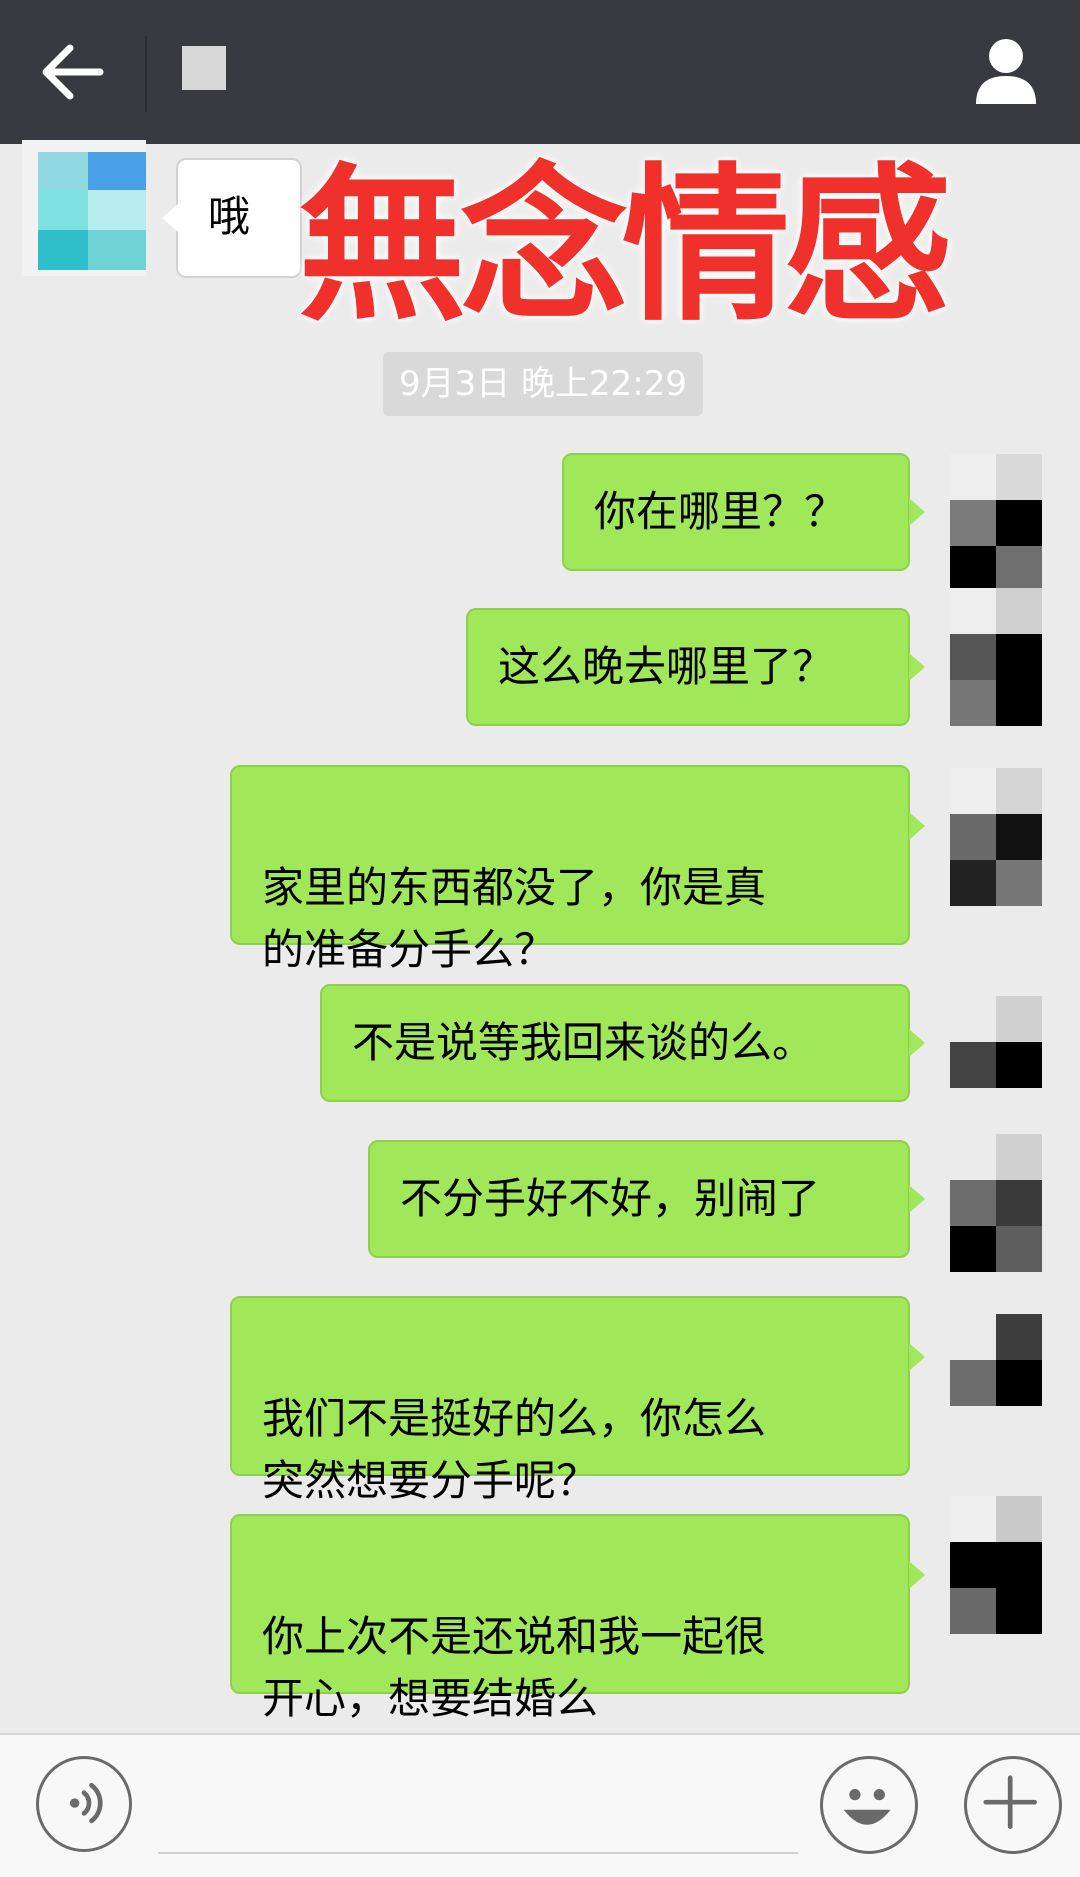 This screenshot has width=1080, height=1877. Describe the element at coordinates (514, 1667) in the screenshot. I see `message-text: 你上次不是还说和我一起很 开心，想要结婚么` at that location.